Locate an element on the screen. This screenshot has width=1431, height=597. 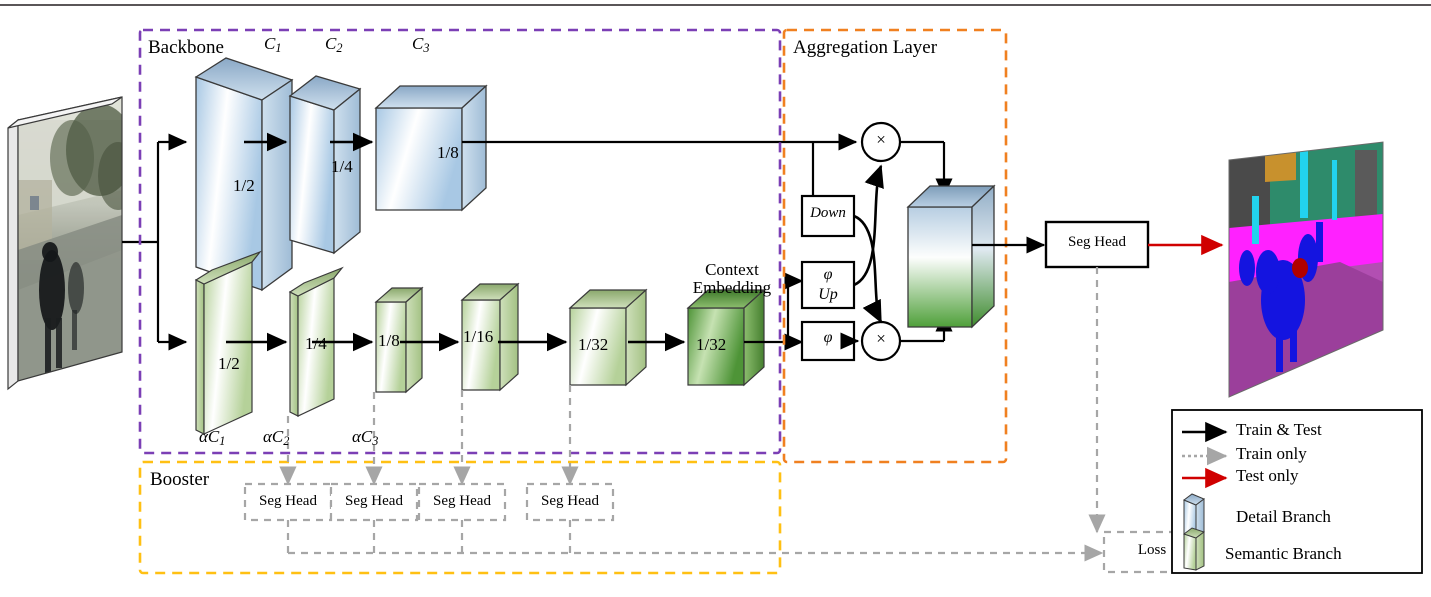
semantic-scale-1: 1/2 is located at coordinates (229, 363).